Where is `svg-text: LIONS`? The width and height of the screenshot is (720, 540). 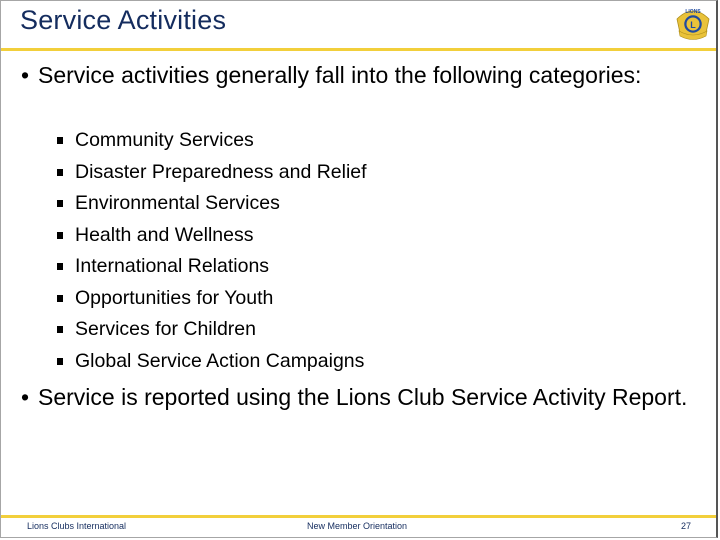
svg-text: LIONS is located at coordinates (693, 12).